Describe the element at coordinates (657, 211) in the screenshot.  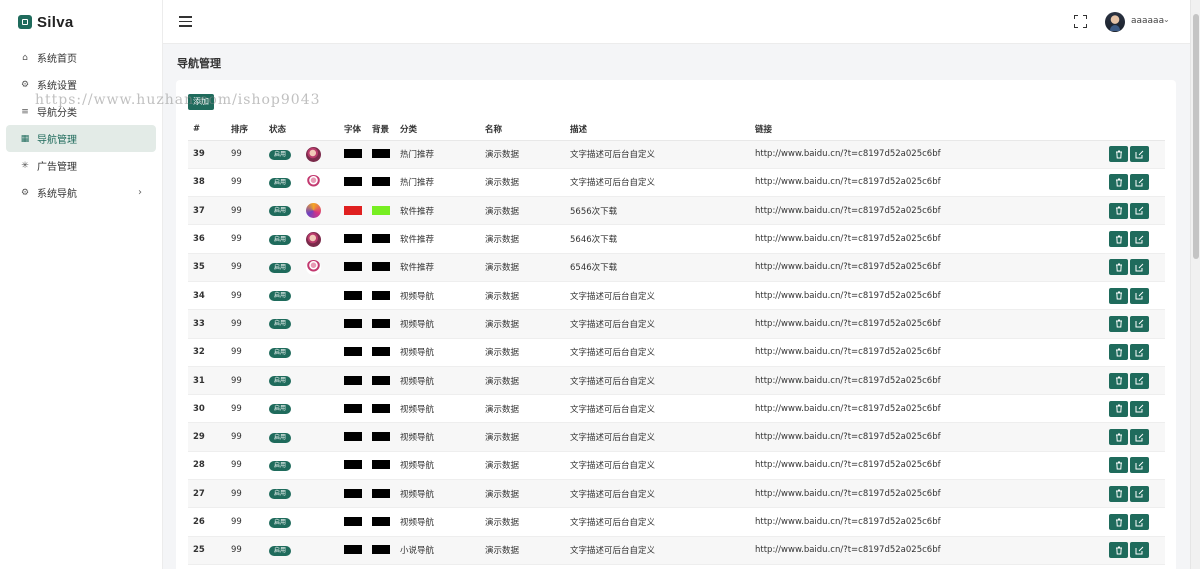
I see `cell-desc: 5656次下载` at that location.